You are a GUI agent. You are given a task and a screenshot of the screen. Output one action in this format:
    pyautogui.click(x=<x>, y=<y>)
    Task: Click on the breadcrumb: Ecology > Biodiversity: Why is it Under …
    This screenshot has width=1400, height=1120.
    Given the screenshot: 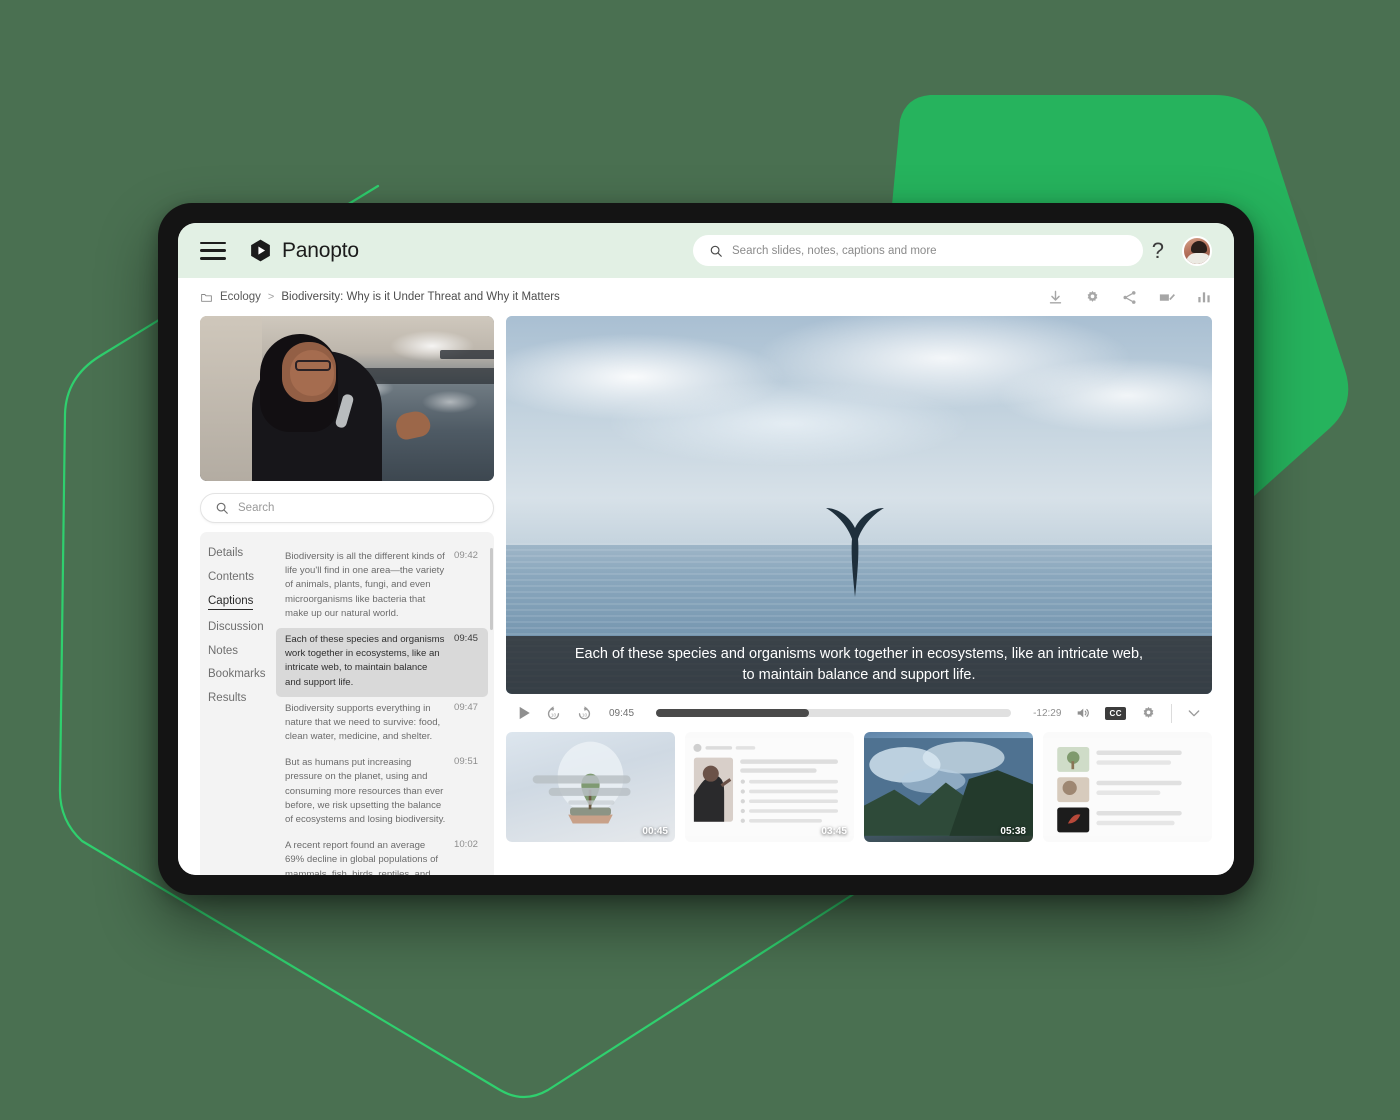 What is the action you would take?
    pyautogui.click(x=380, y=297)
    